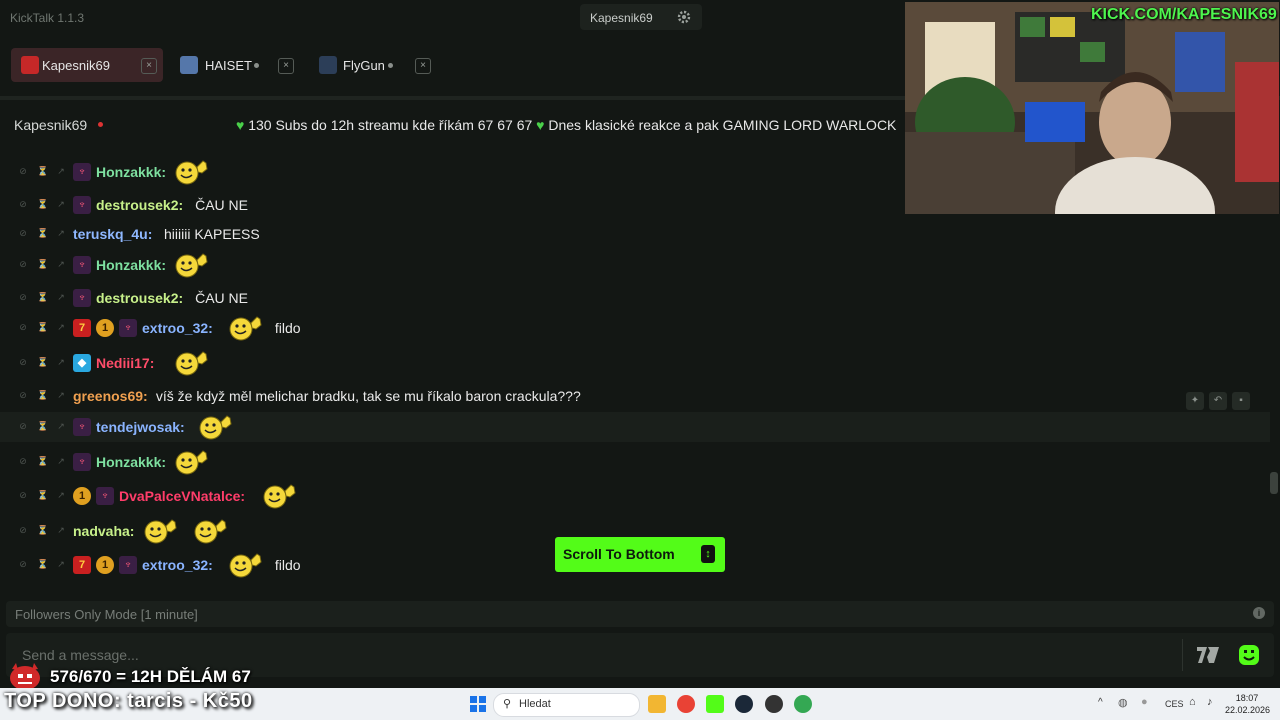 Image resolution: width=1280 pixels, height=720 pixels. What do you see at coordinates (684, 17) in the screenshot?
I see `gear-icon` at bounding box center [684, 17].